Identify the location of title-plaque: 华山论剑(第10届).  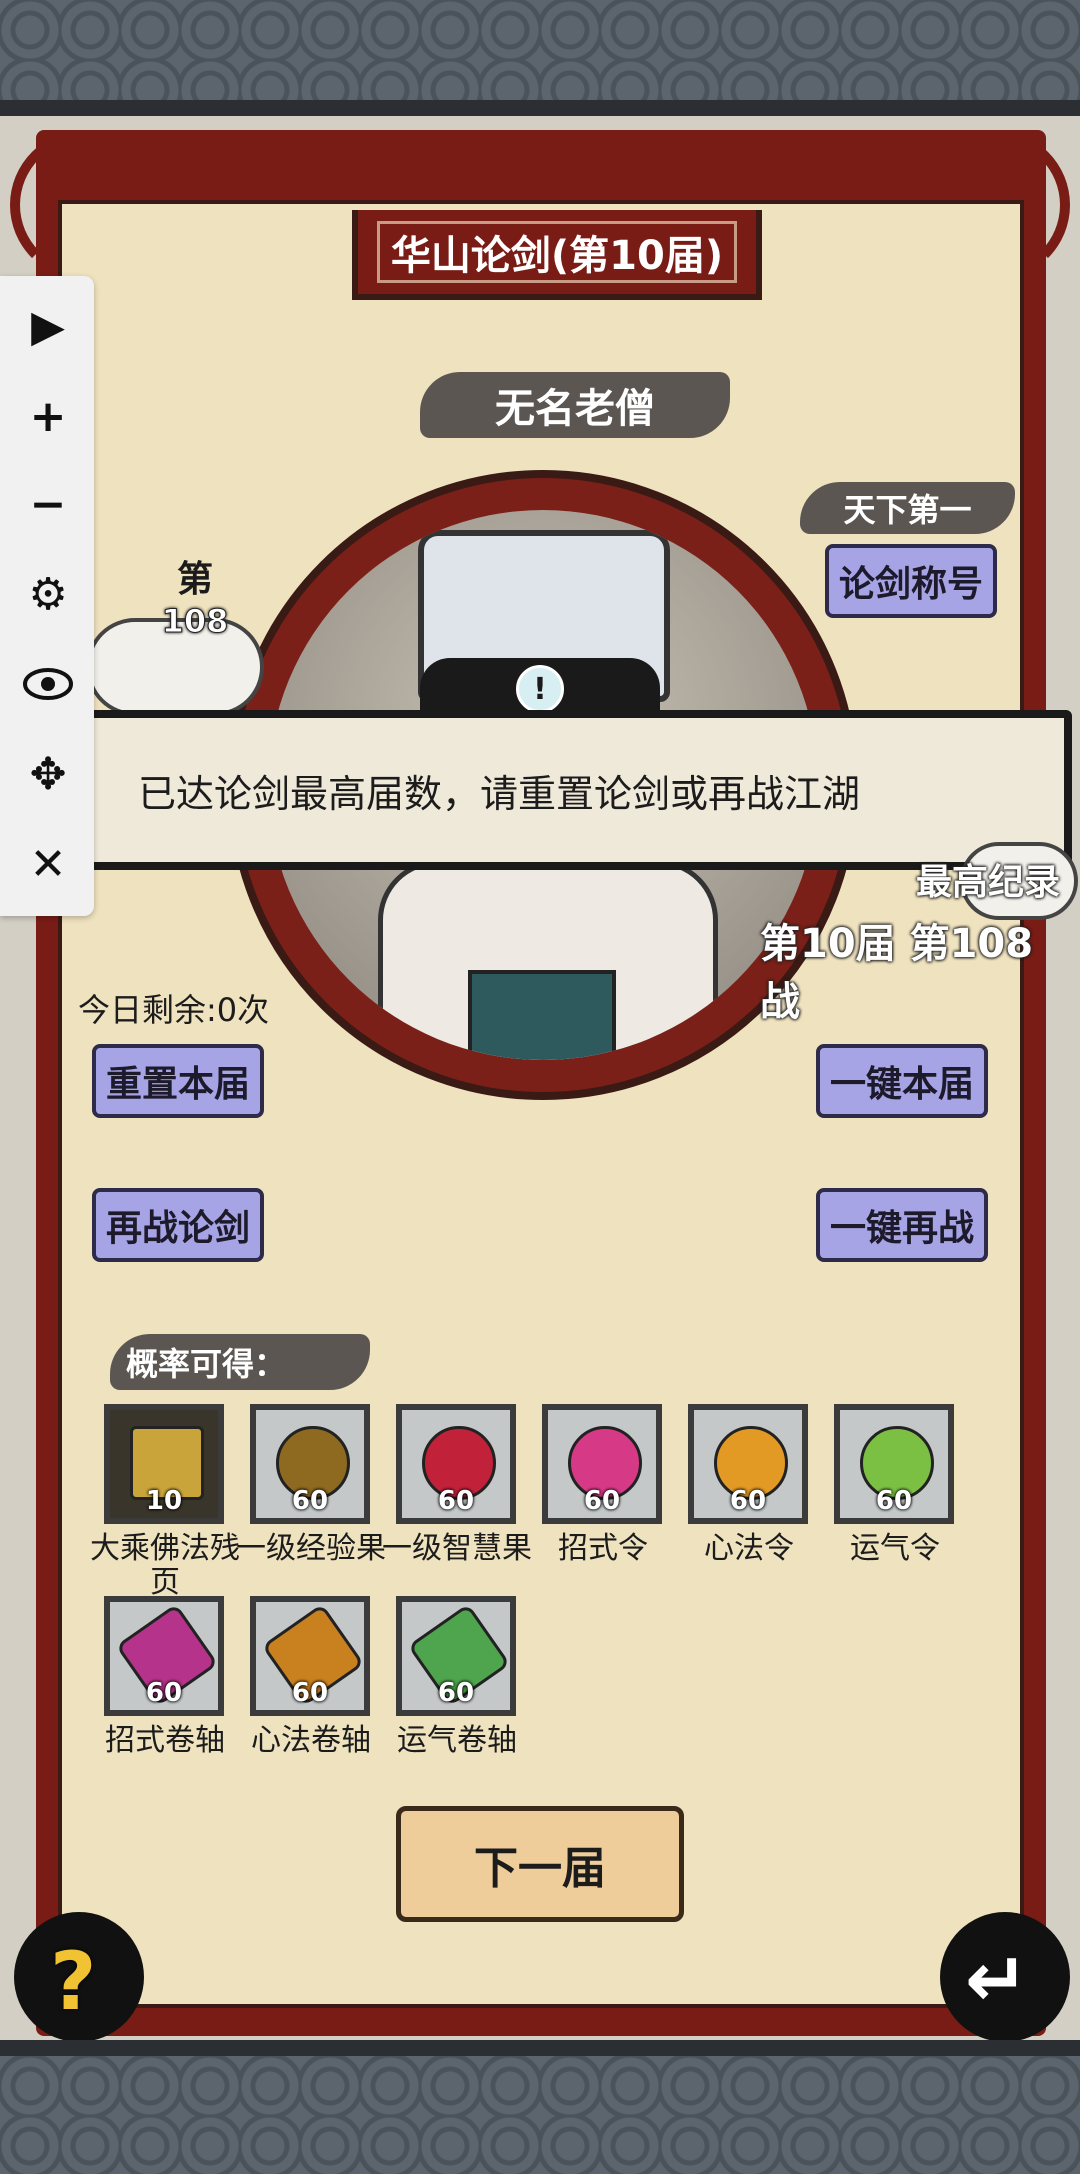
(557, 255).